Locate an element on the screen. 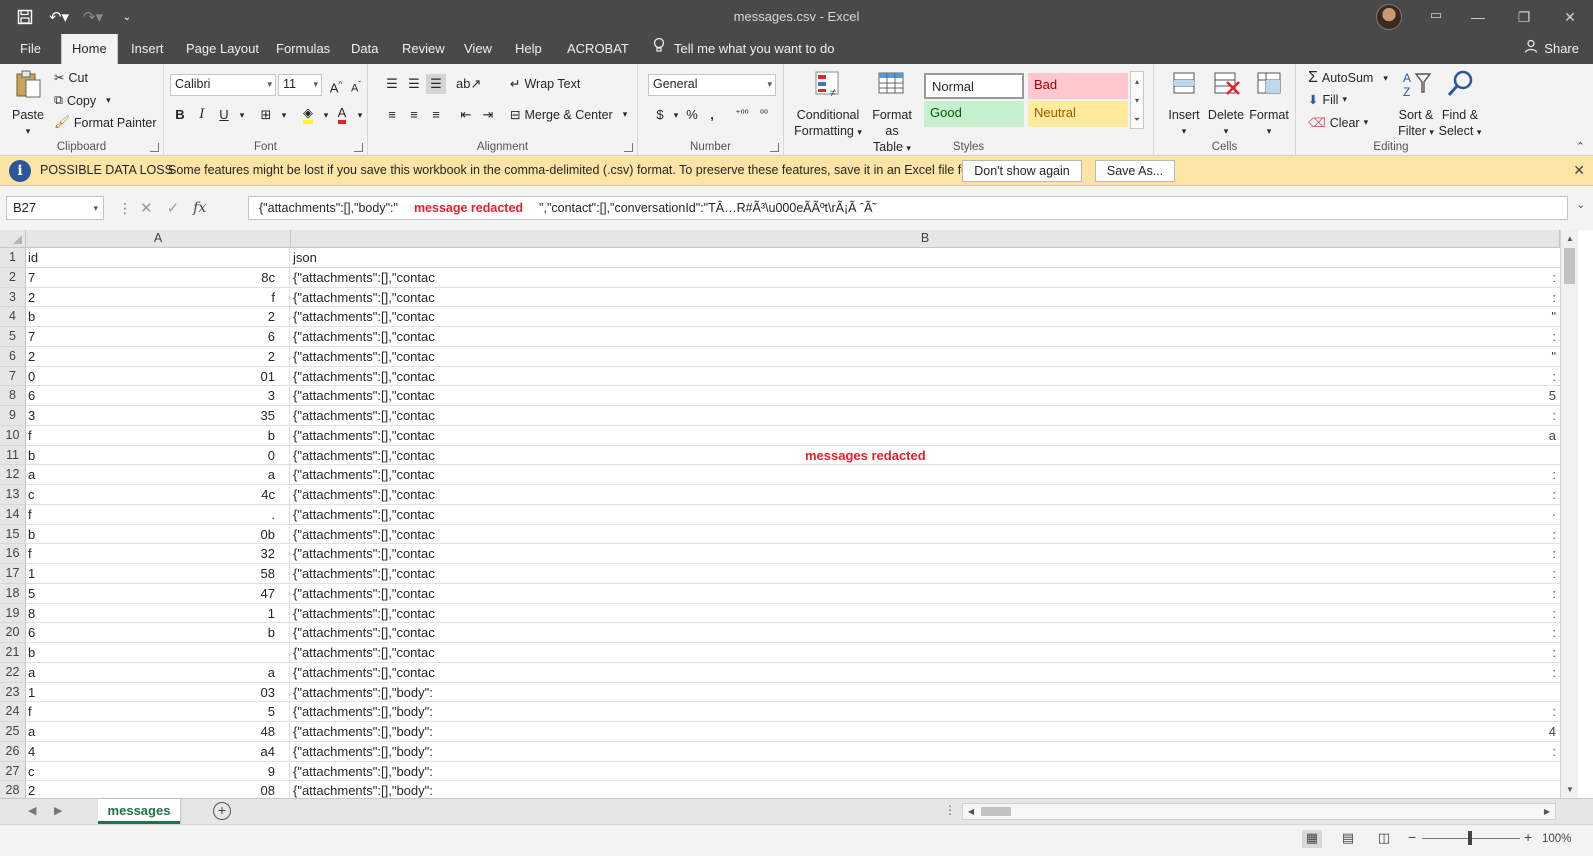 Image resolution: width=1593 pixels, height=856 pixels. increase-indent-icon: ⇥ is located at coordinates (488, 115).